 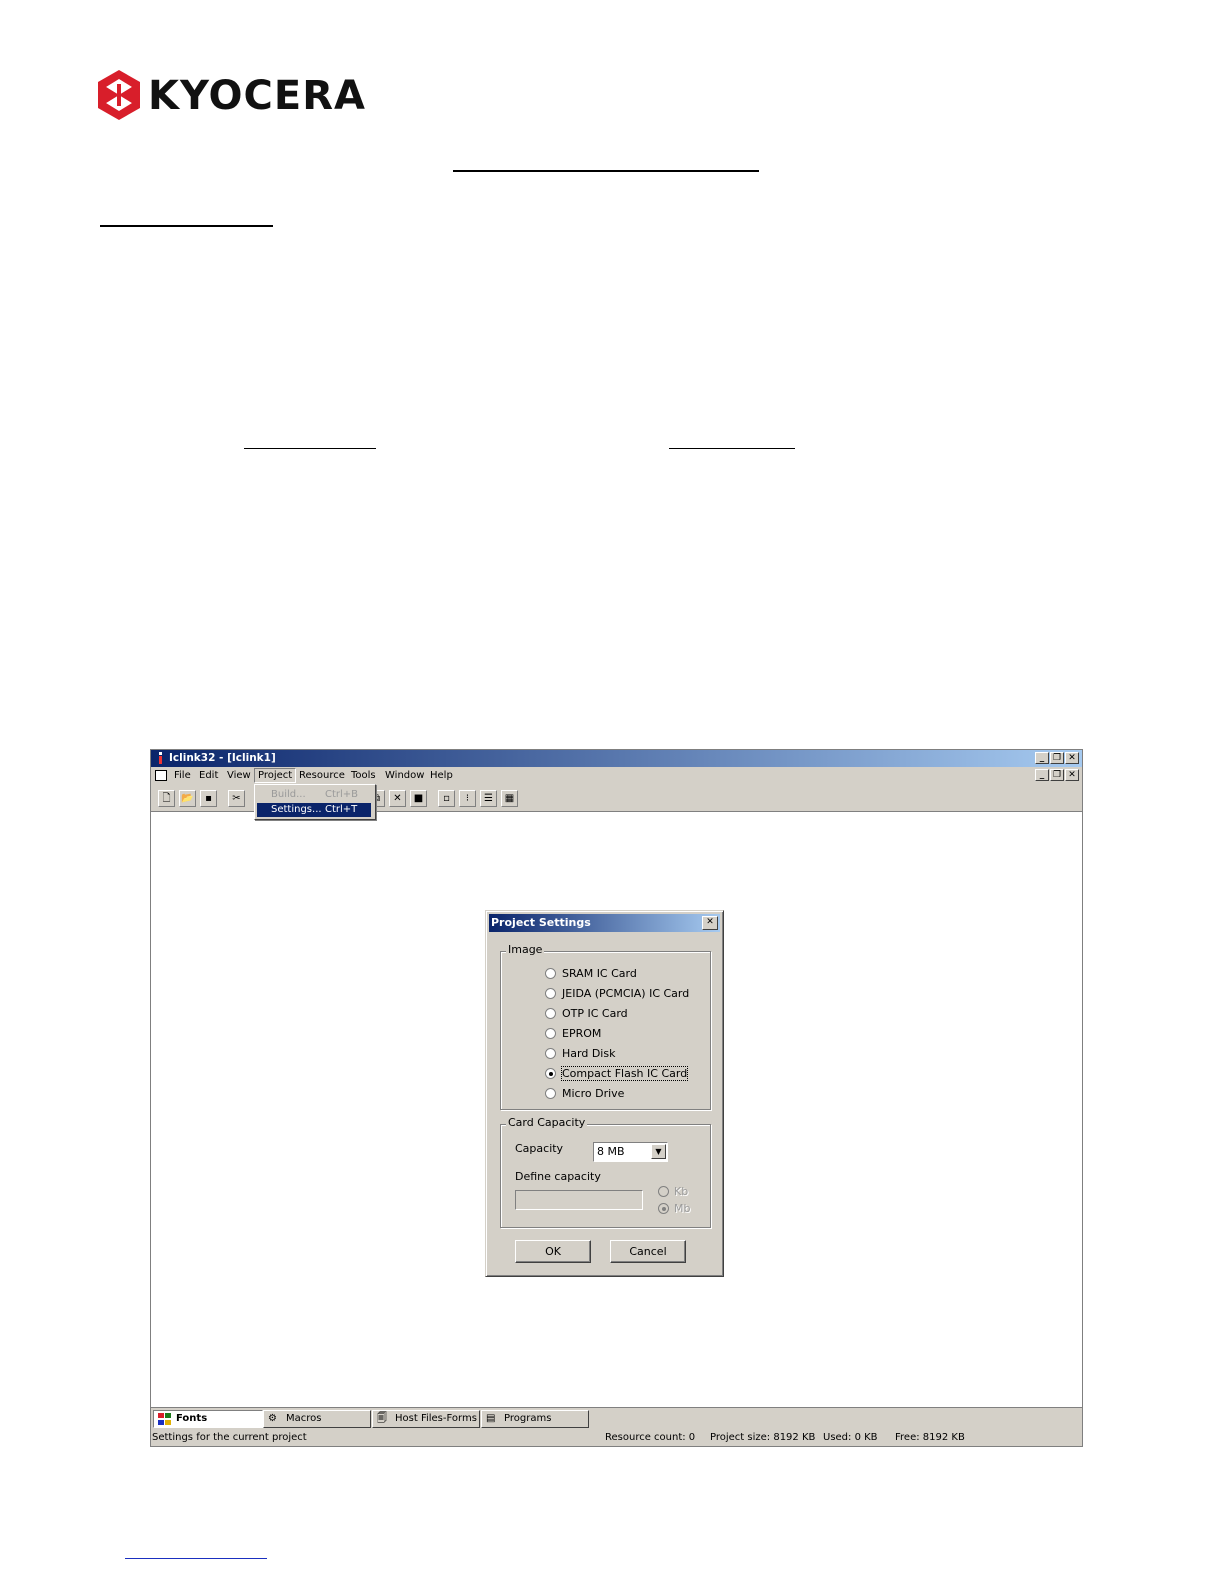 What do you see at coordinates (314, 810) in the screenshot?
I see `menu-item-settings: Settings... Ctrl+T` at bounding box center [314, 810].